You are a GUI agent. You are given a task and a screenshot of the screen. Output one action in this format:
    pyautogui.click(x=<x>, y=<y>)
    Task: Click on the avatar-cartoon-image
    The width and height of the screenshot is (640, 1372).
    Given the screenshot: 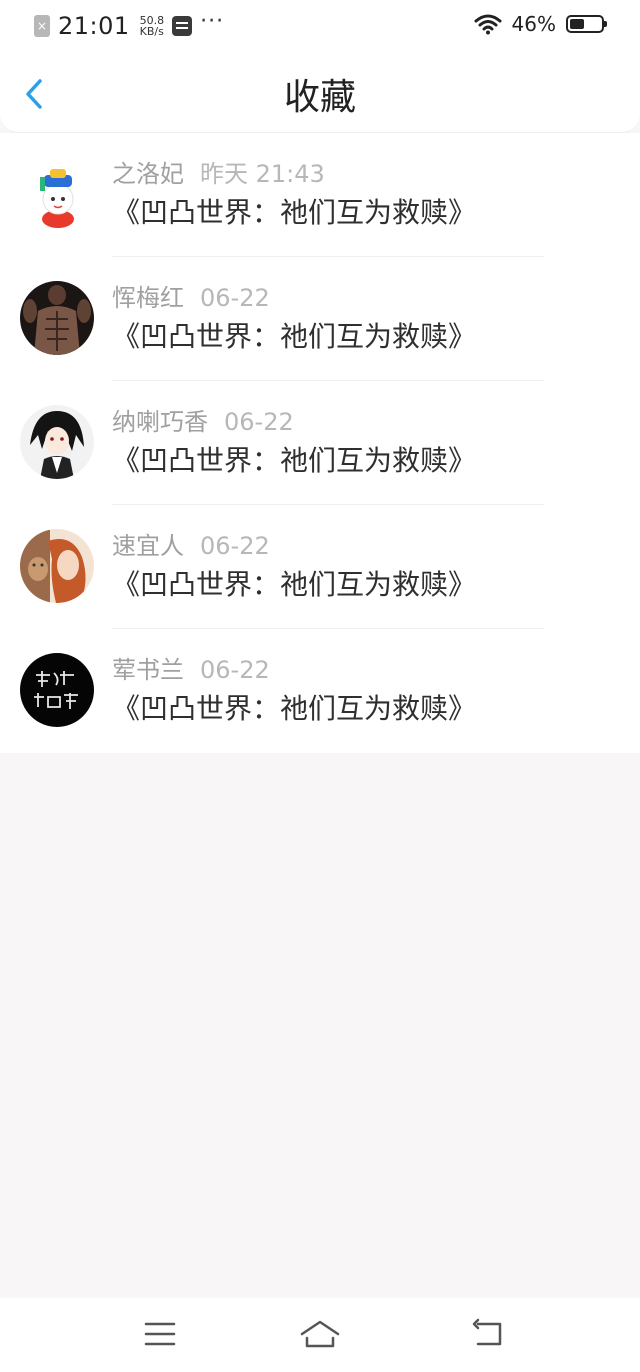 What is the action you would take?
    pyautogui.click(x=57, y=194)
    